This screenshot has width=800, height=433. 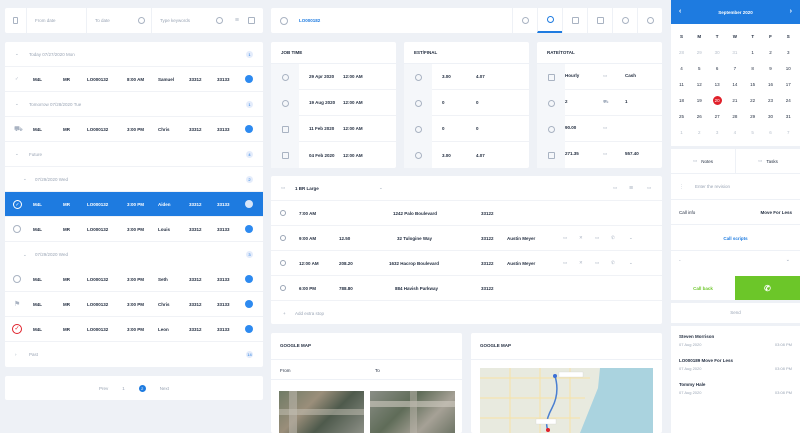 I want to click on subgroup-header: ⌄ 07/29/2020 Wed 2, so click(x=134, y=179).